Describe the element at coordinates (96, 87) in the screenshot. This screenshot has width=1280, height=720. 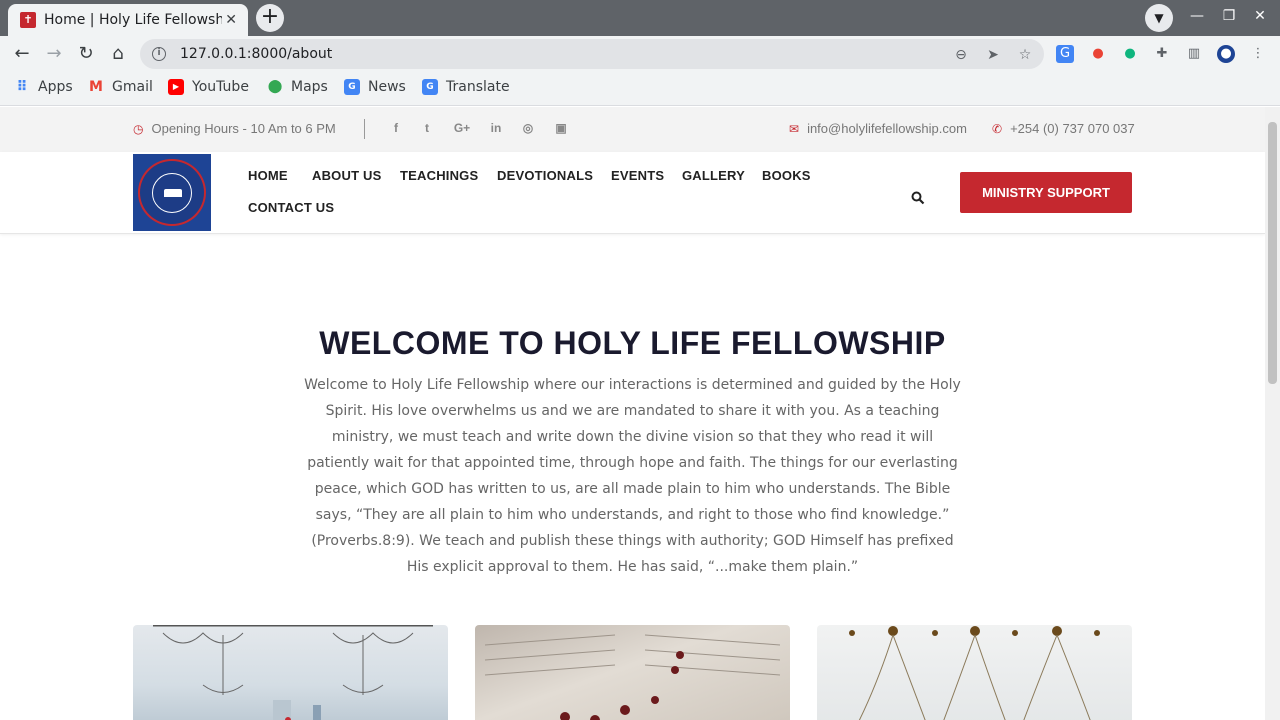
I see `gmail-icon: M` at that location.